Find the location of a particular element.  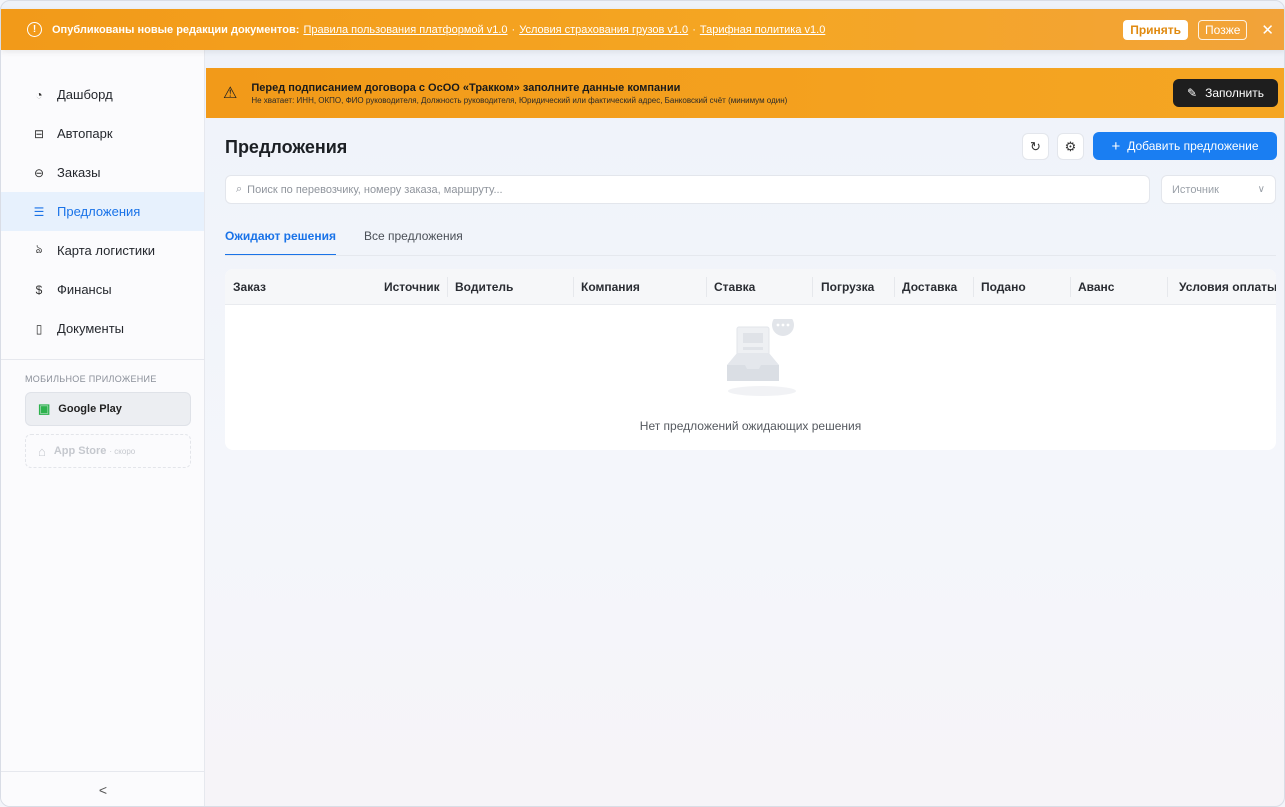

column-header: Условия оплаты is located at coordinates (1227, 287).